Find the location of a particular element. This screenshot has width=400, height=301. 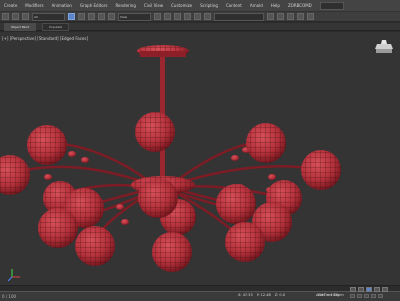

play-icon is located at coordinates (369, 289).